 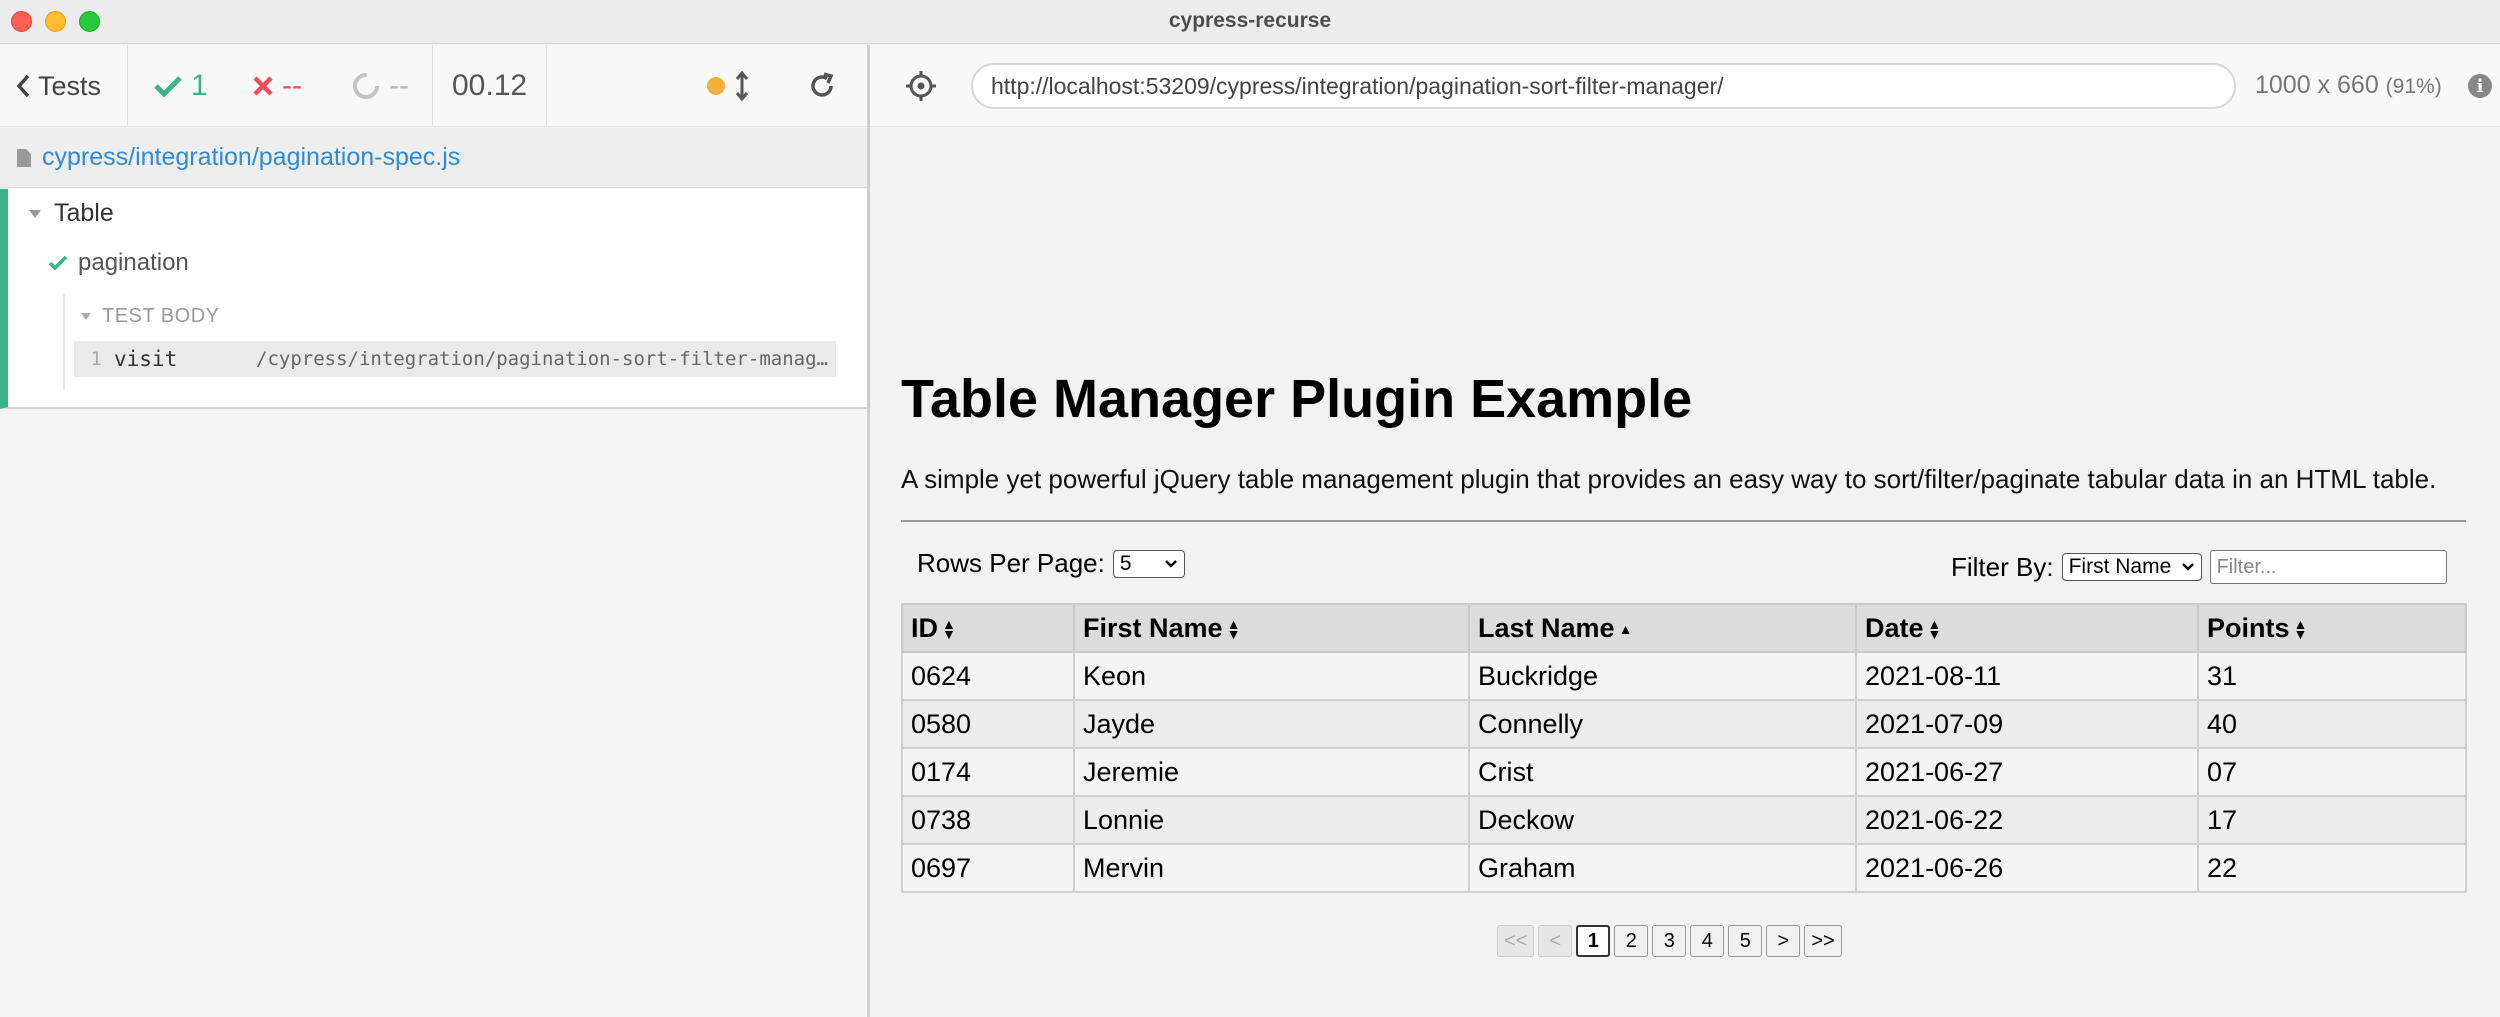 I want to click on test-item-pagination: pagination, so click(x=118, y=263).